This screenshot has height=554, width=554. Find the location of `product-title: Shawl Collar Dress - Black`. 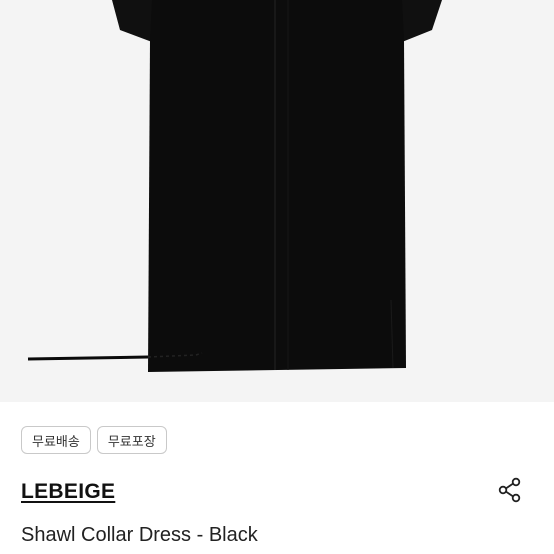

product-title: Shawl Collar Dress - Black is located at coordinates (139, 535).